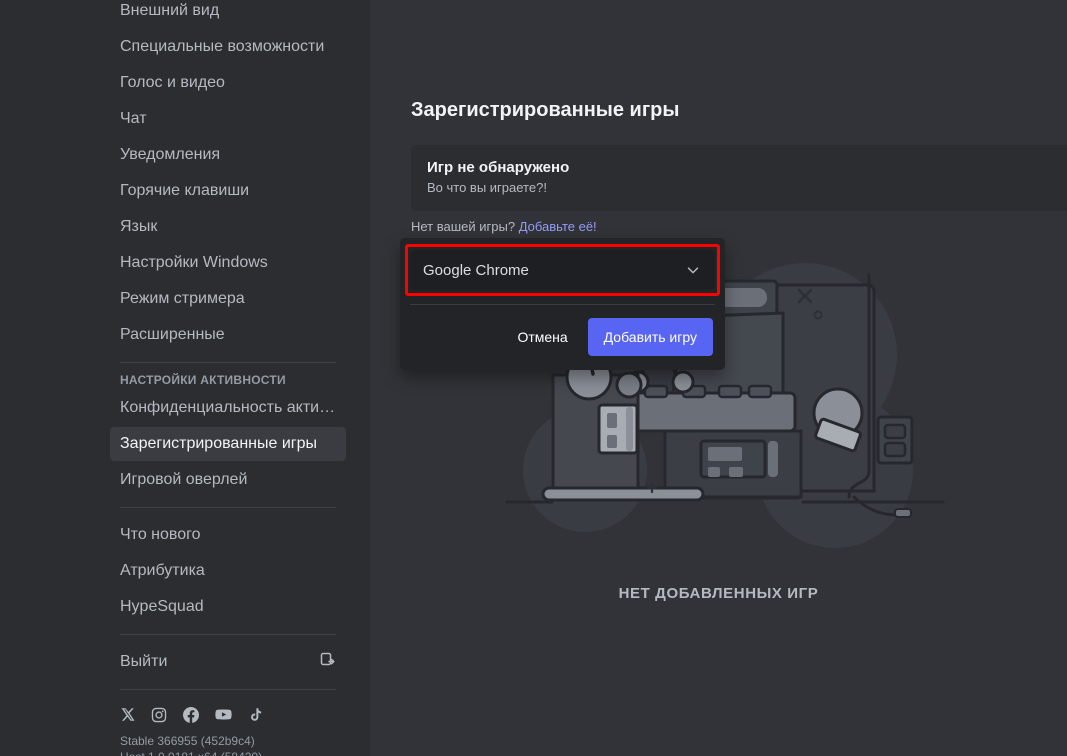 Image resolution: width=1067 pixels, height=756 pixels. What do you see at coordinates (328, 662) in the screenshot?
I see `logout-icon` at bounding box center [328, 662].